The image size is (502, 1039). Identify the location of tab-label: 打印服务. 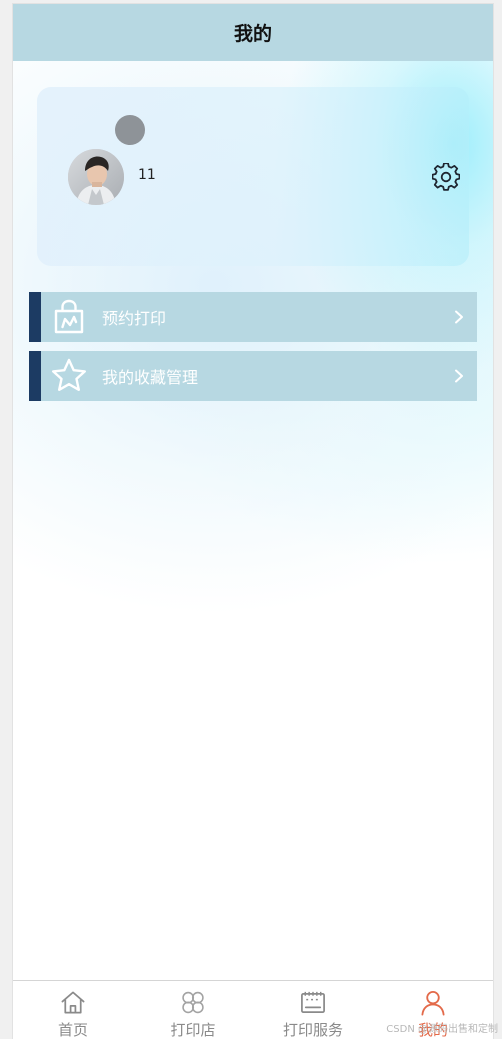
(312, 1030).